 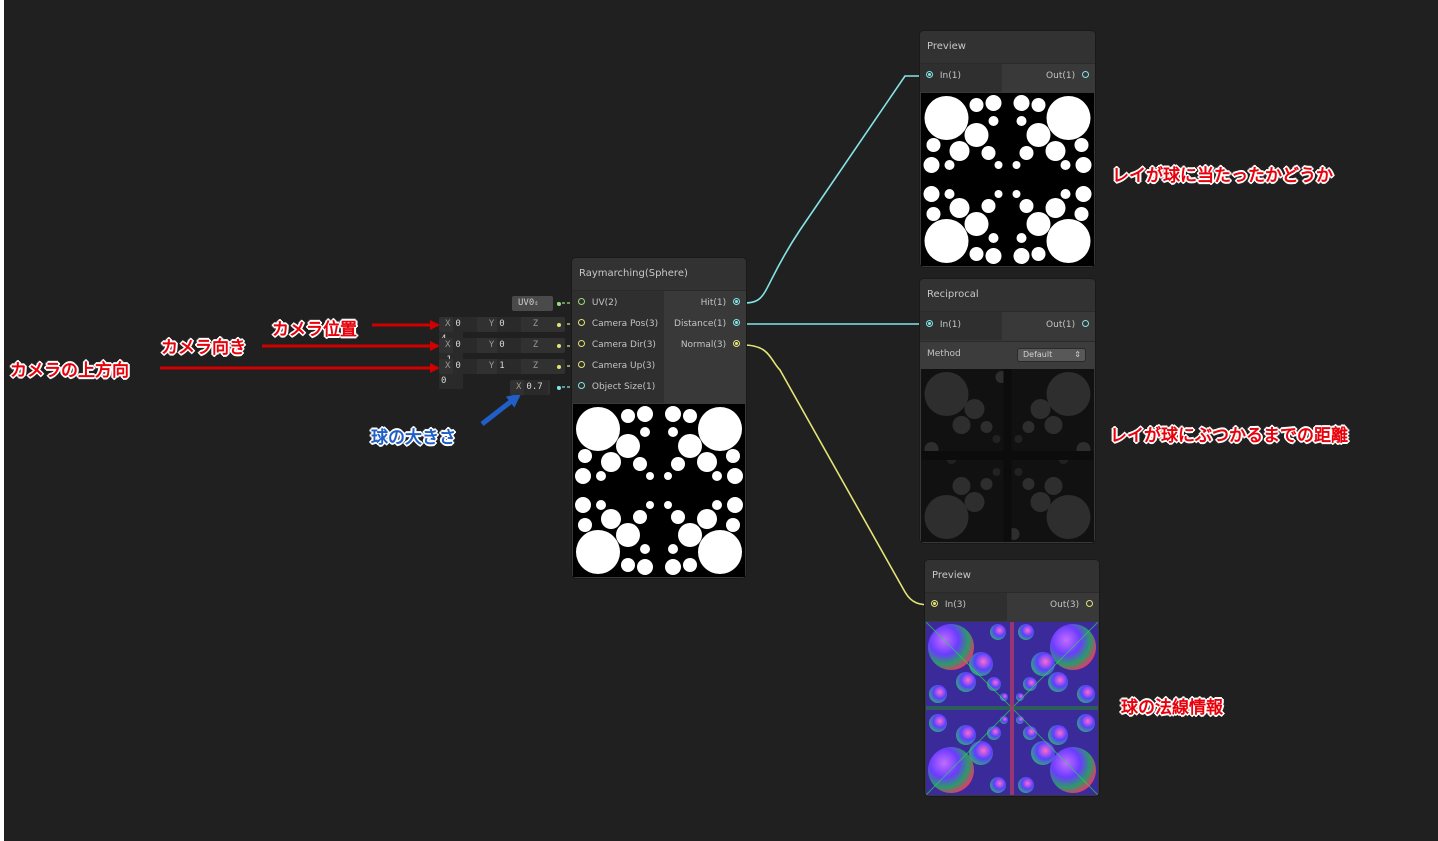 I want to click on camera-up-field: X0 Y1 Z0, so click(x=502, y=374).